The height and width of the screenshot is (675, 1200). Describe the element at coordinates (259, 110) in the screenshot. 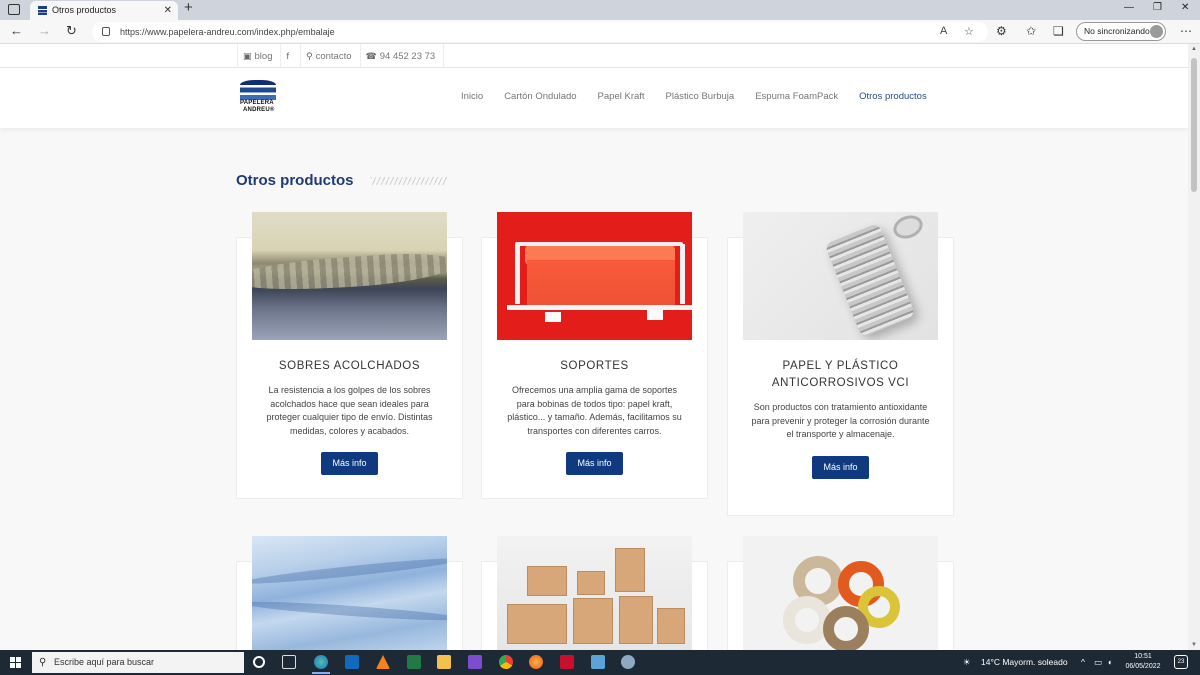

I see `logo-text-2: ANDREU®` at that location.